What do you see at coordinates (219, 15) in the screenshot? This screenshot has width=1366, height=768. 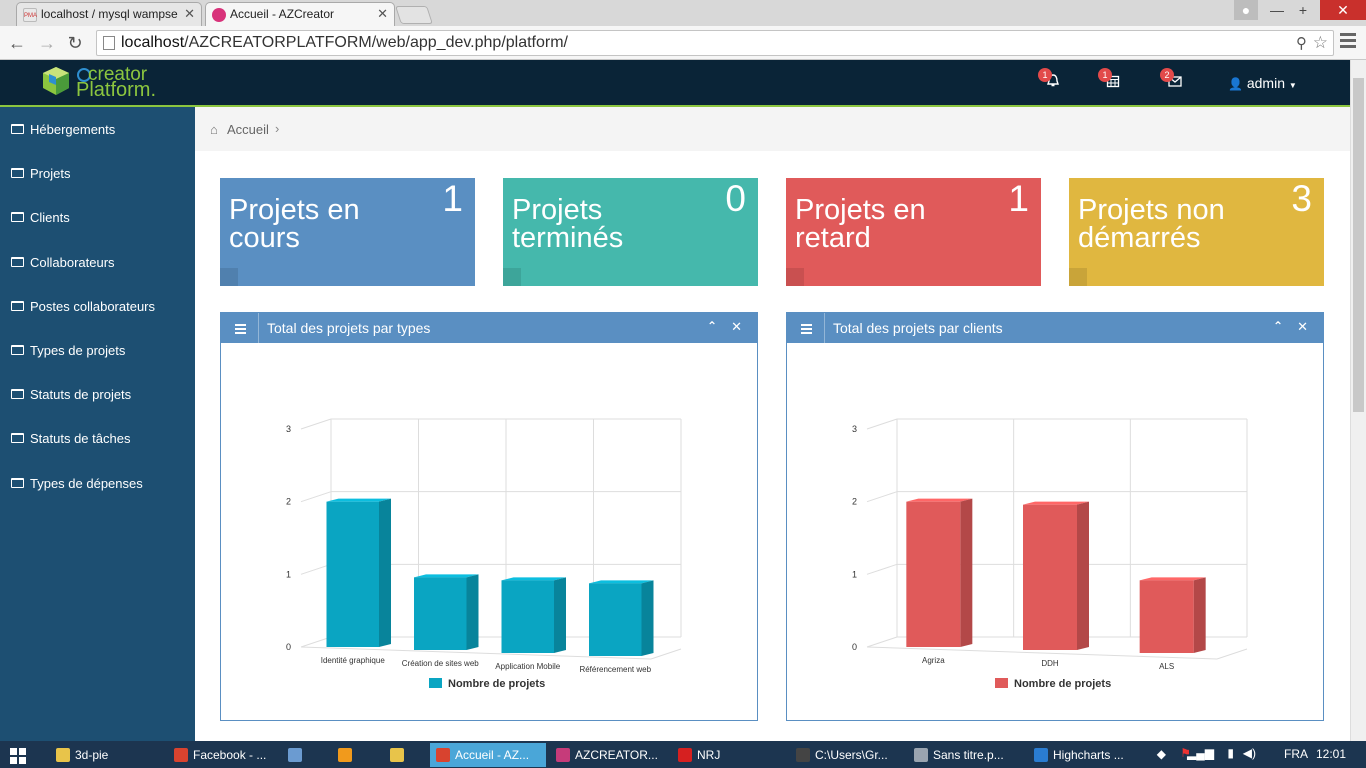 I see `azcreator-icon` at bounding box center [219, 15].